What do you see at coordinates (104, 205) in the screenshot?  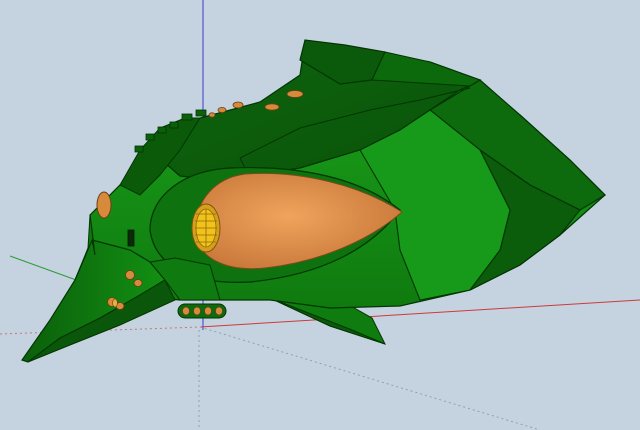 I see `left-orange-panel` at bounding box center [104, 205].